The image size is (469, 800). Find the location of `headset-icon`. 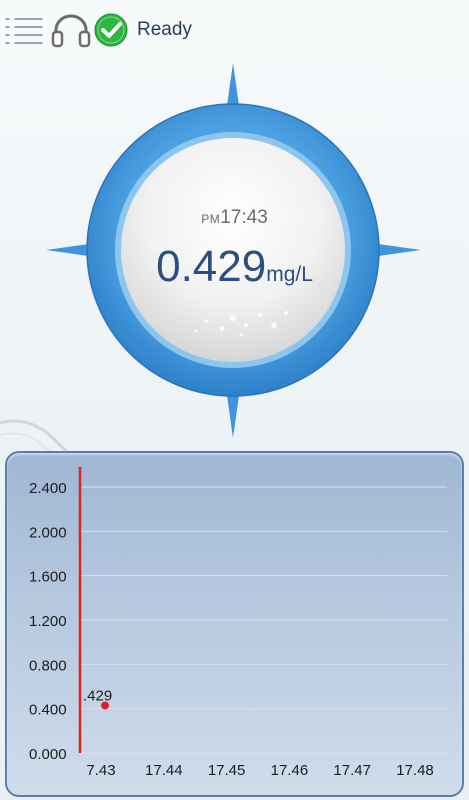

headset-icon is located at coordinates (71, 30).